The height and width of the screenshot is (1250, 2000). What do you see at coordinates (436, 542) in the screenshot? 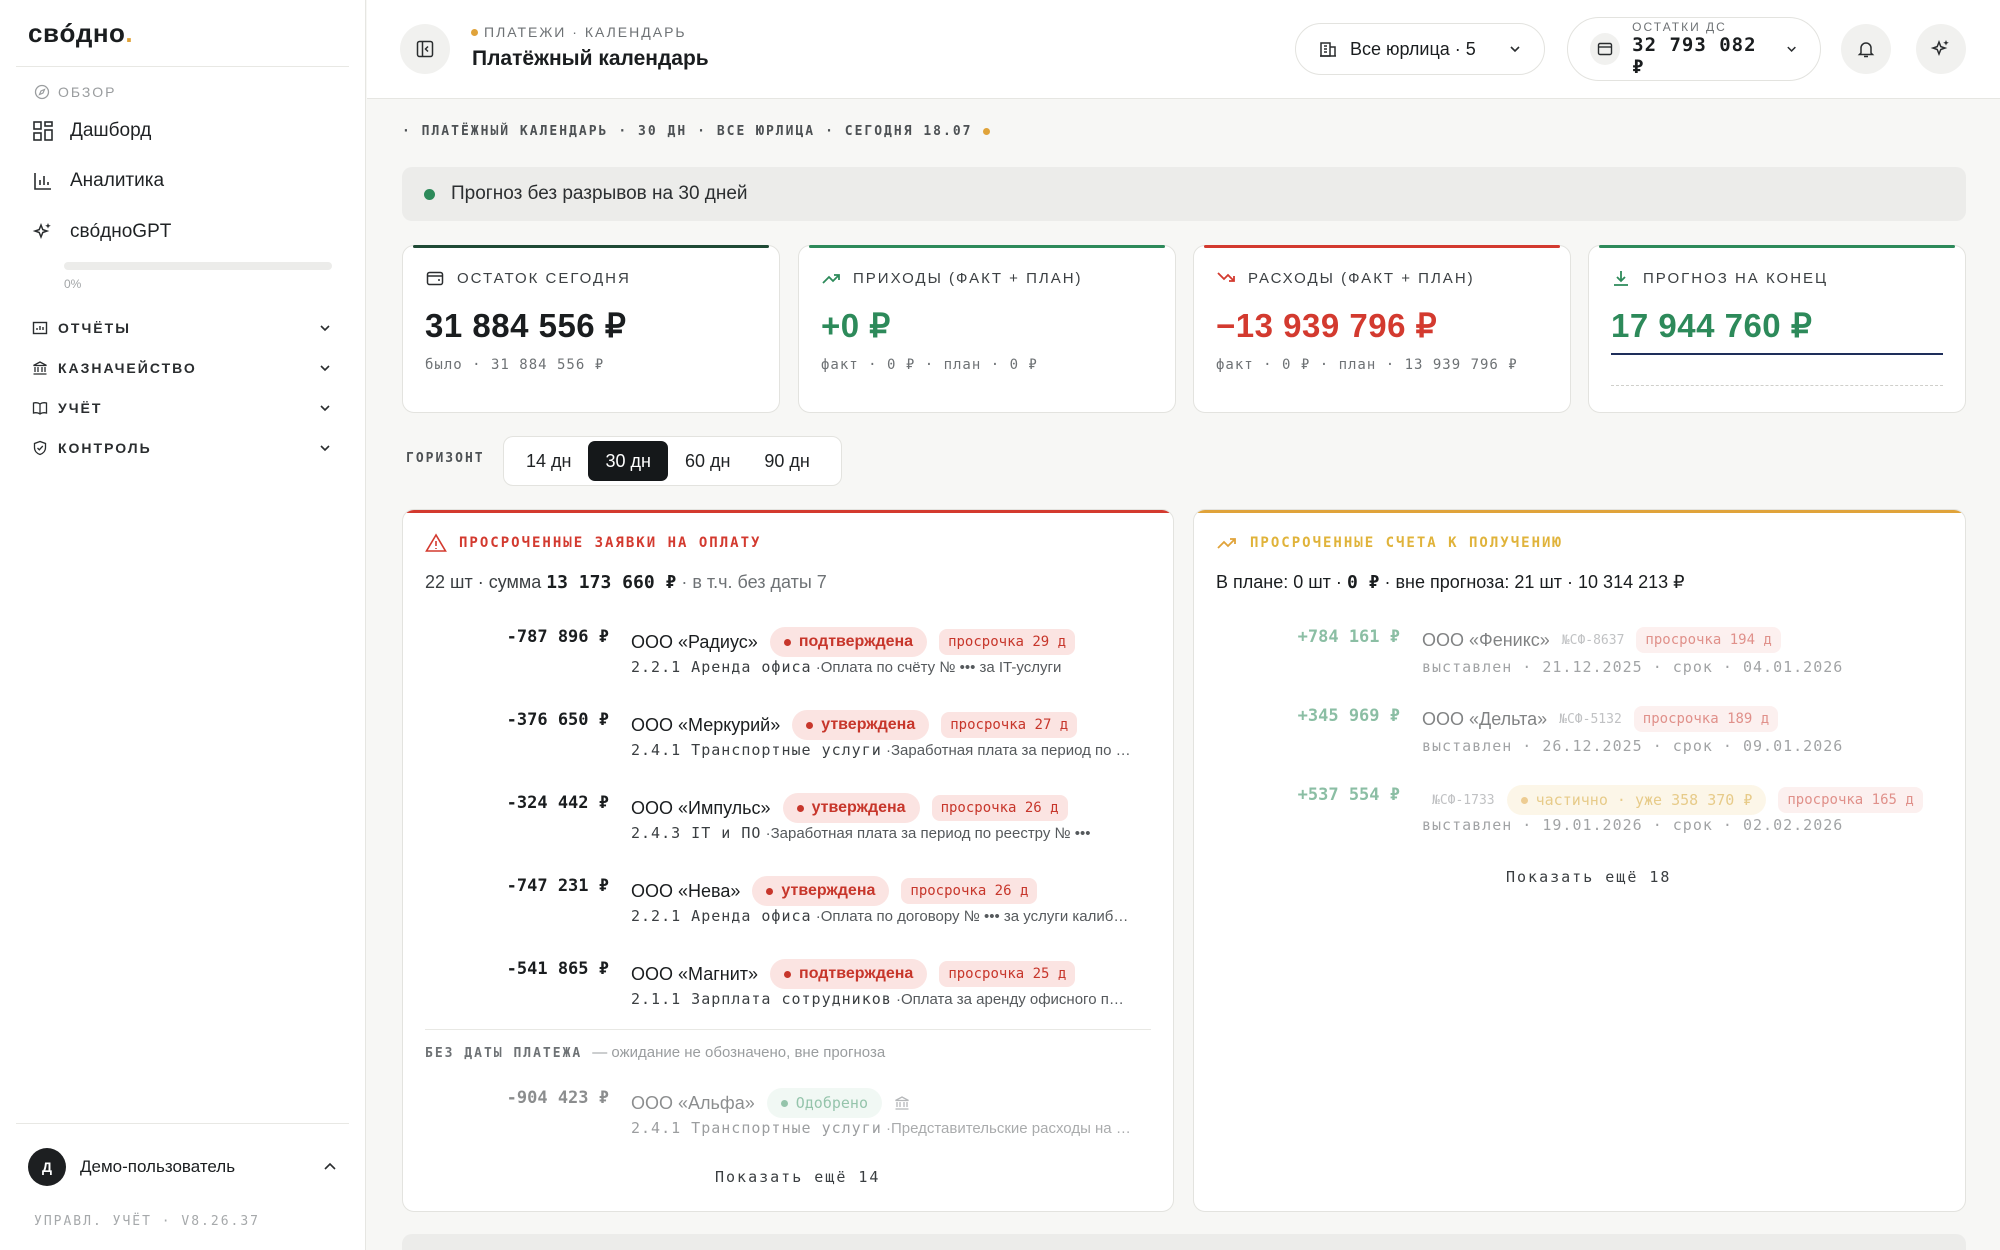
I see `warning-icon` at bounding box center [436, 542].